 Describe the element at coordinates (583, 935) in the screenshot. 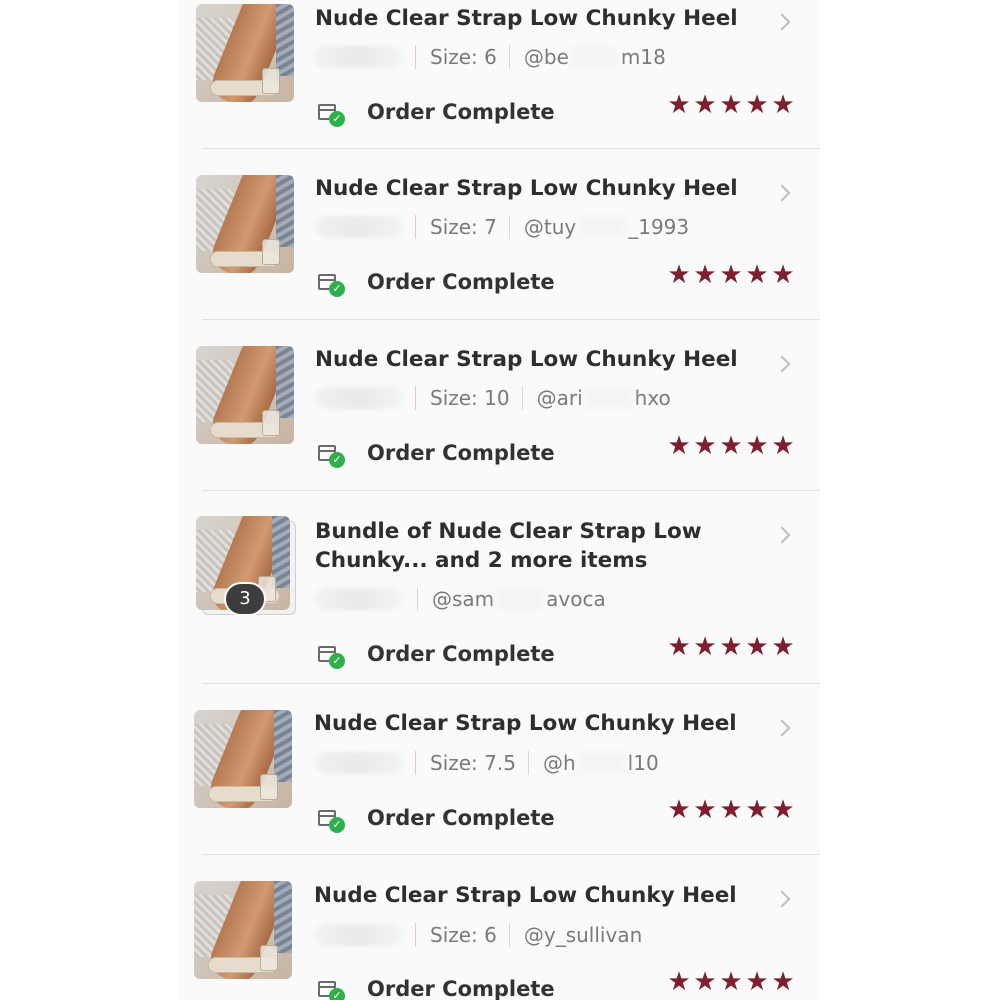

I see `buyer-username: @y_sullivan` at that location.